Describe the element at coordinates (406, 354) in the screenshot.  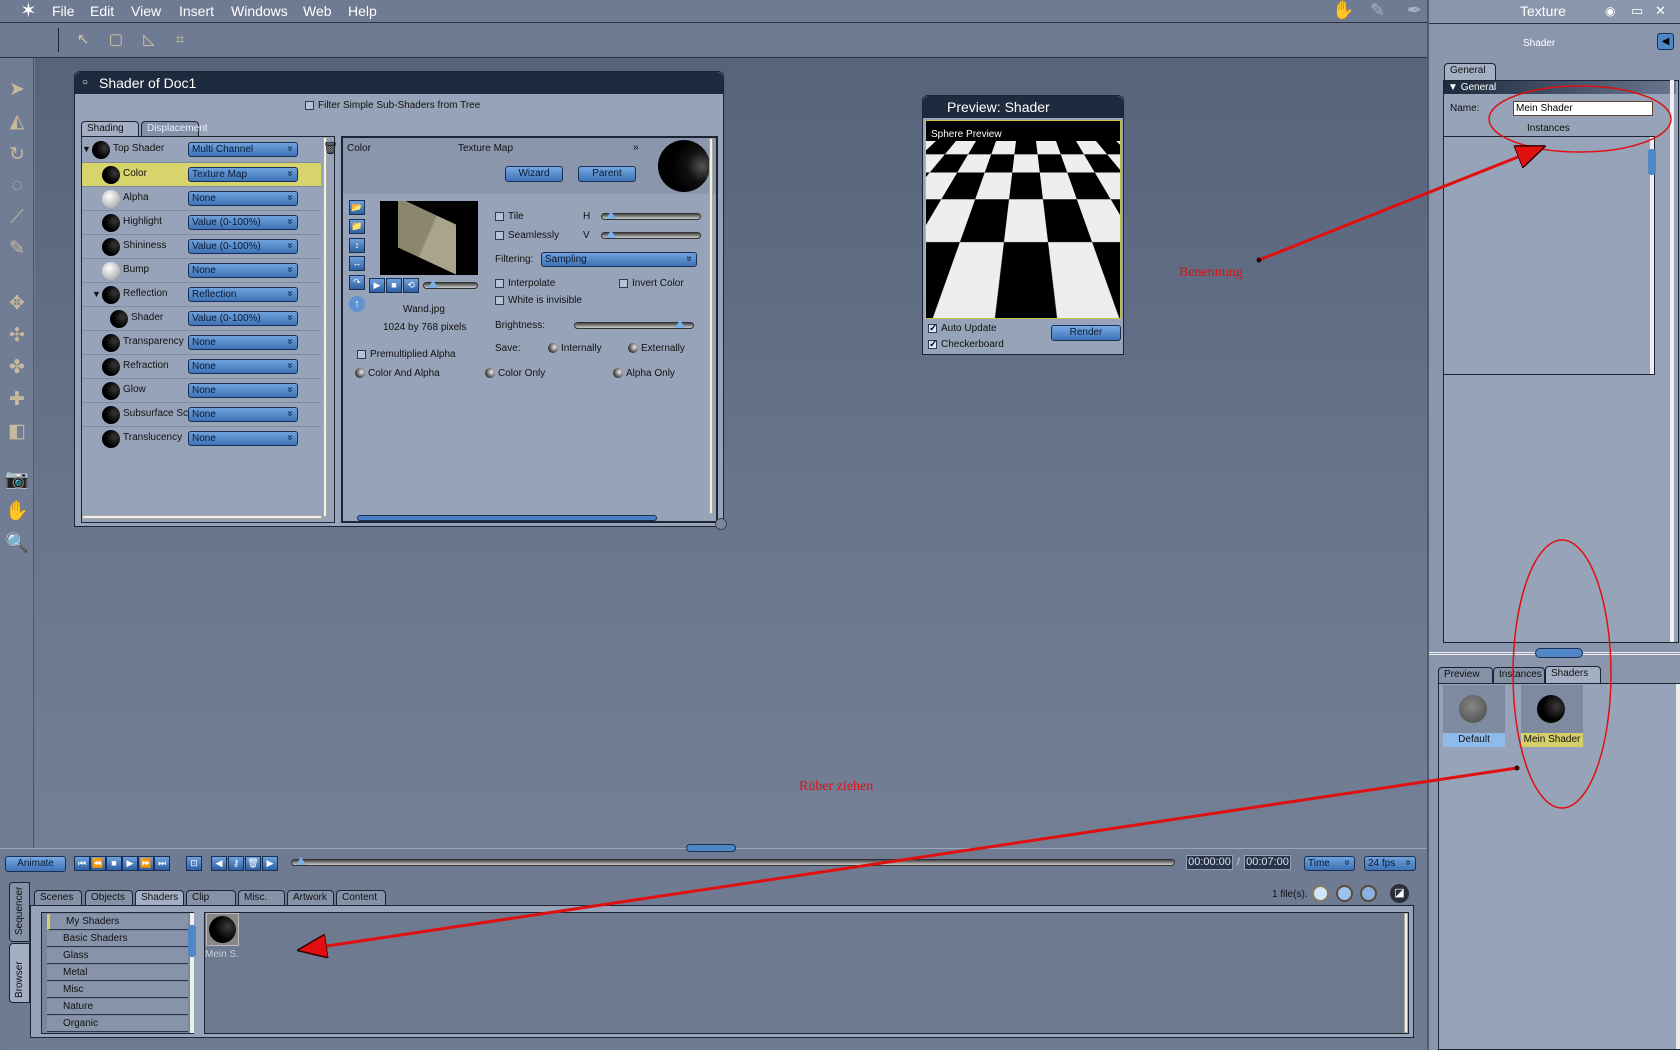
I see `premultiplied-alpha-checkbox: Premultiplied Alpha` at that location.